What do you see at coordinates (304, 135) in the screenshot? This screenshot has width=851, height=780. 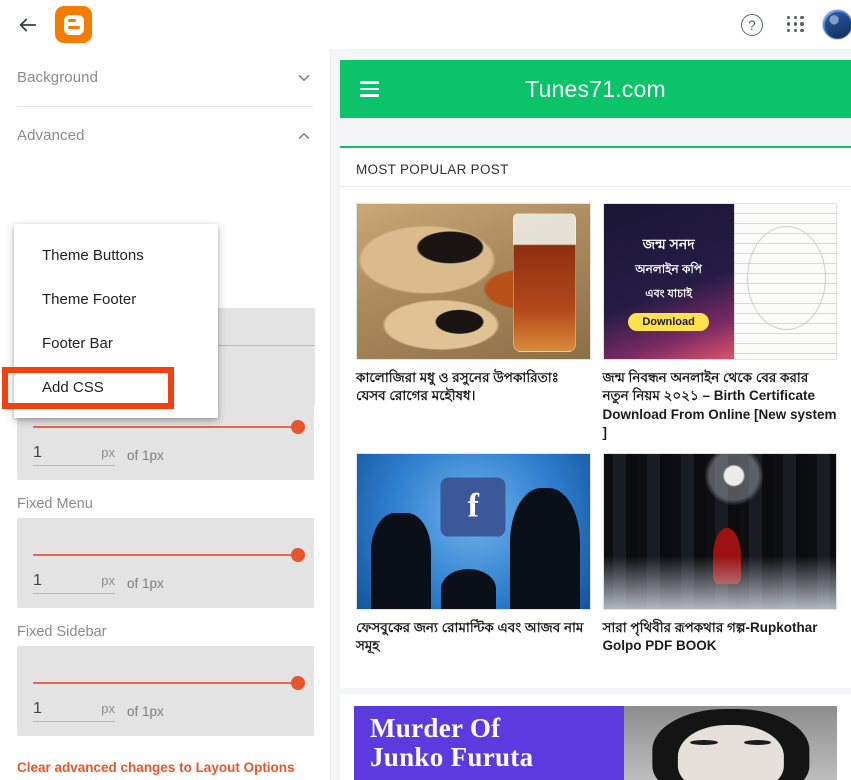 I see `chevron-up-icon` at bounding box center [304, 135].